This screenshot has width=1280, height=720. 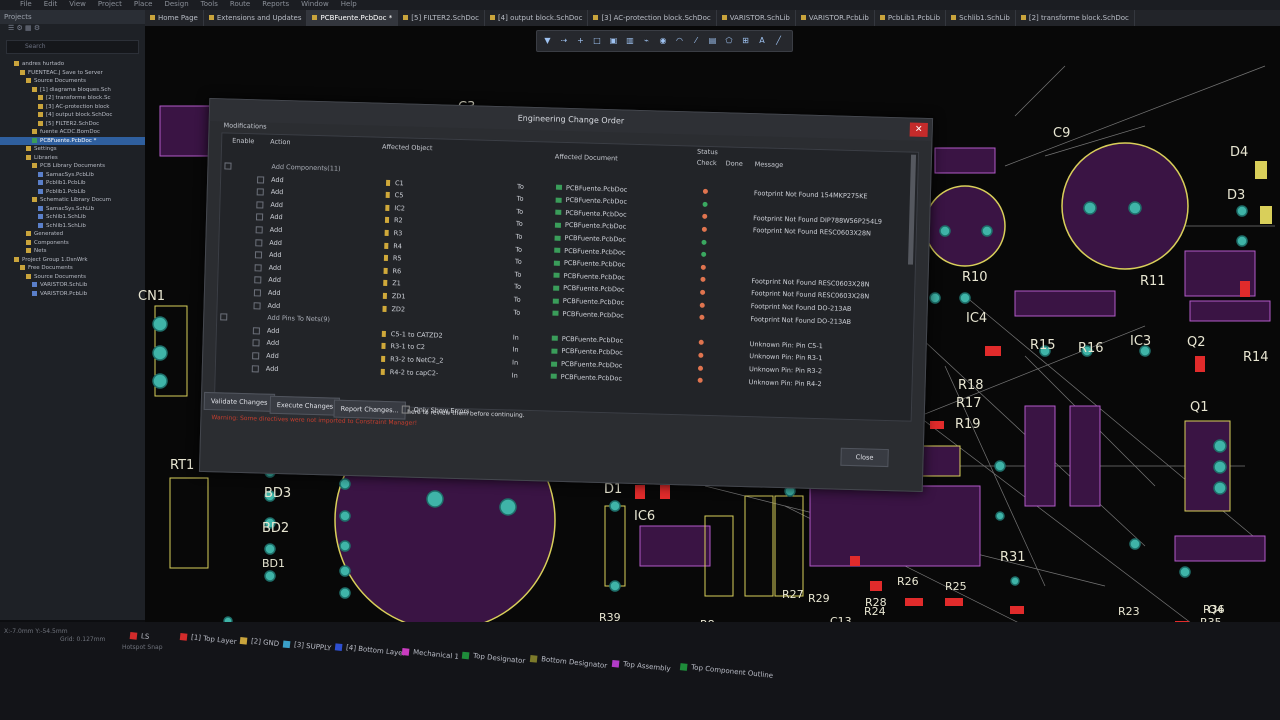 What do you see at coordinates (349, 4) in the screenshot?
I see `menu-item: Help` at bounding box center [349, 4].